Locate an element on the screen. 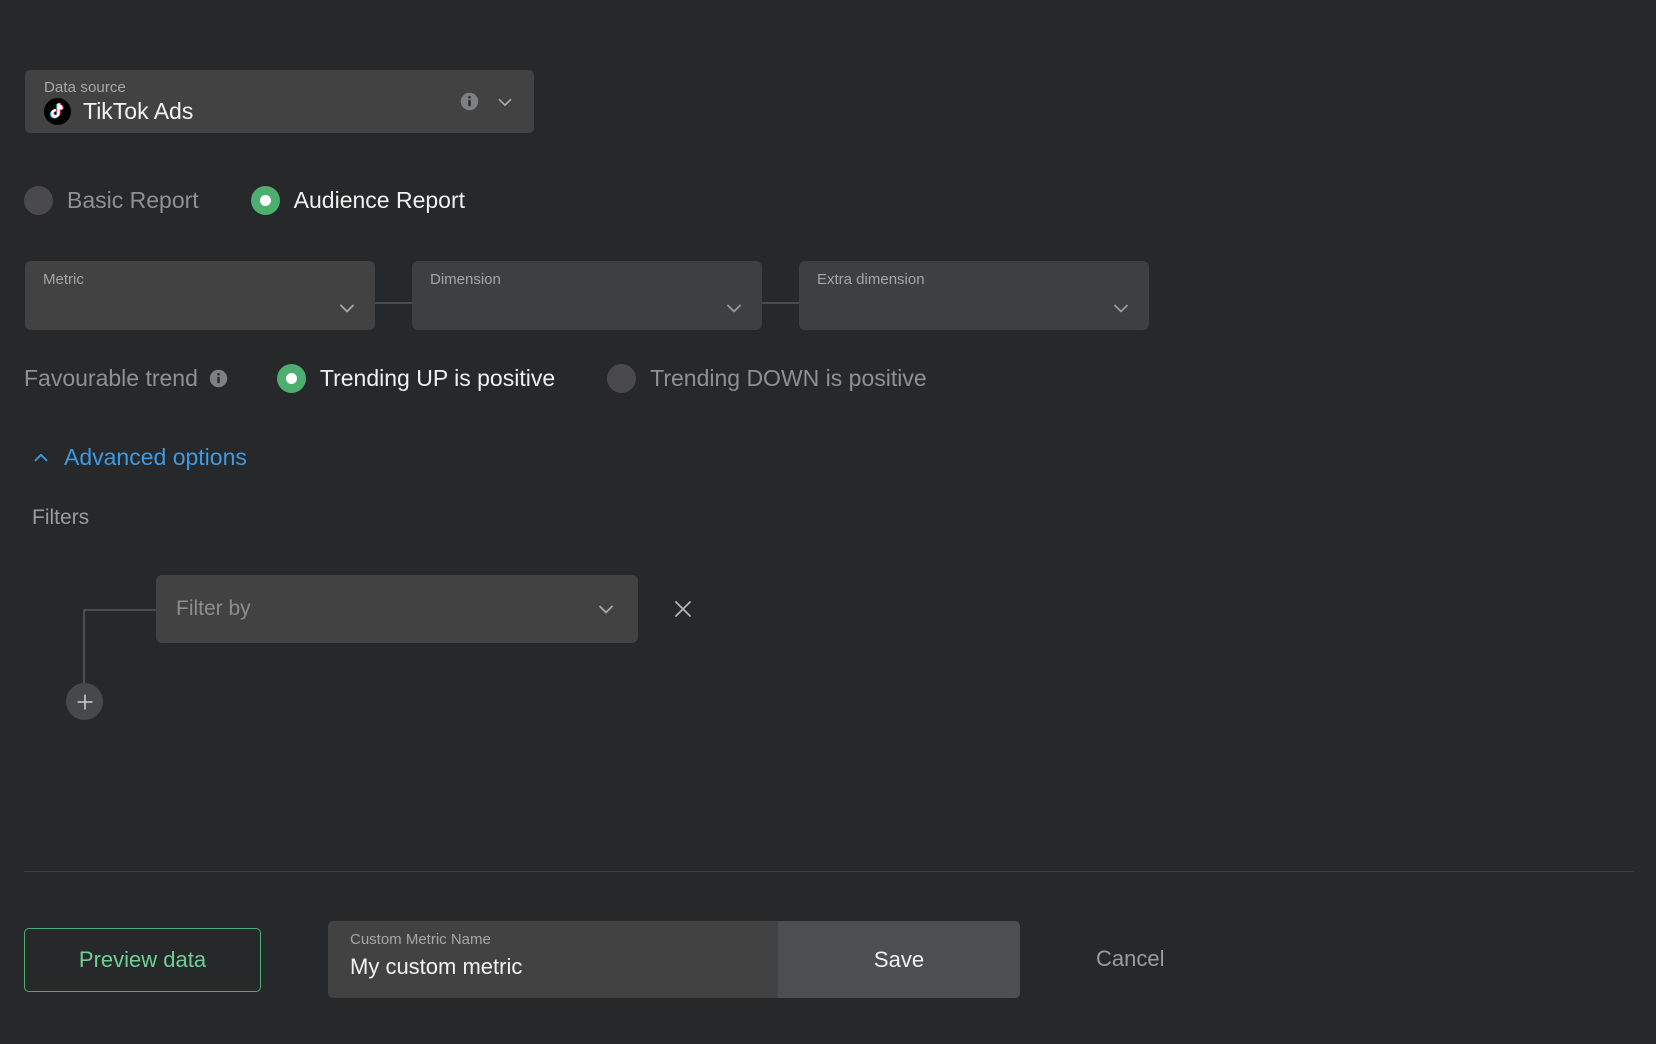  radio-trending-up-indicator is located at coordinates (291, 378).